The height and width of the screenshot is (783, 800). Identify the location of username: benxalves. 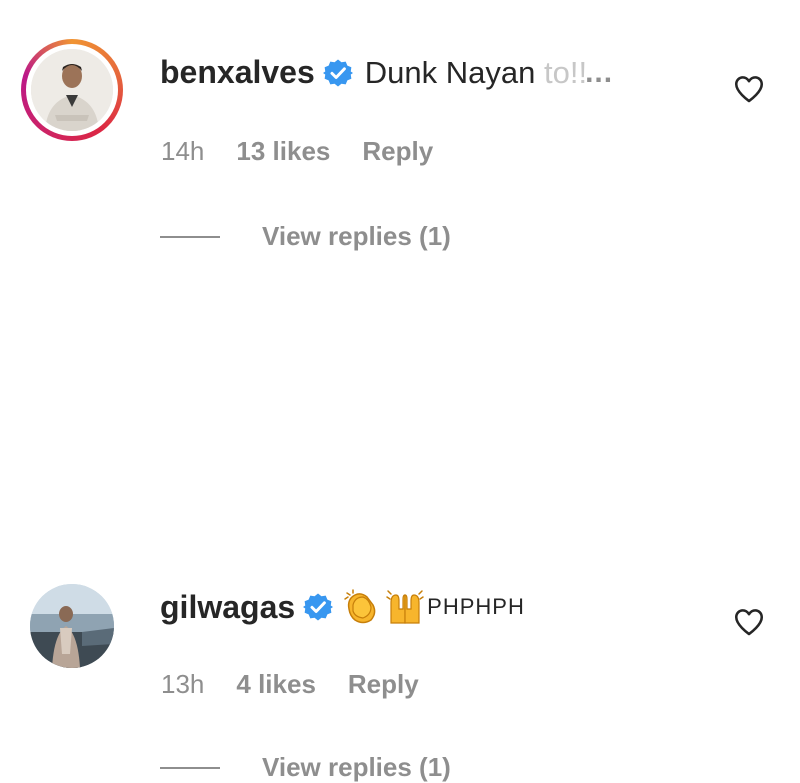
(237, 72).